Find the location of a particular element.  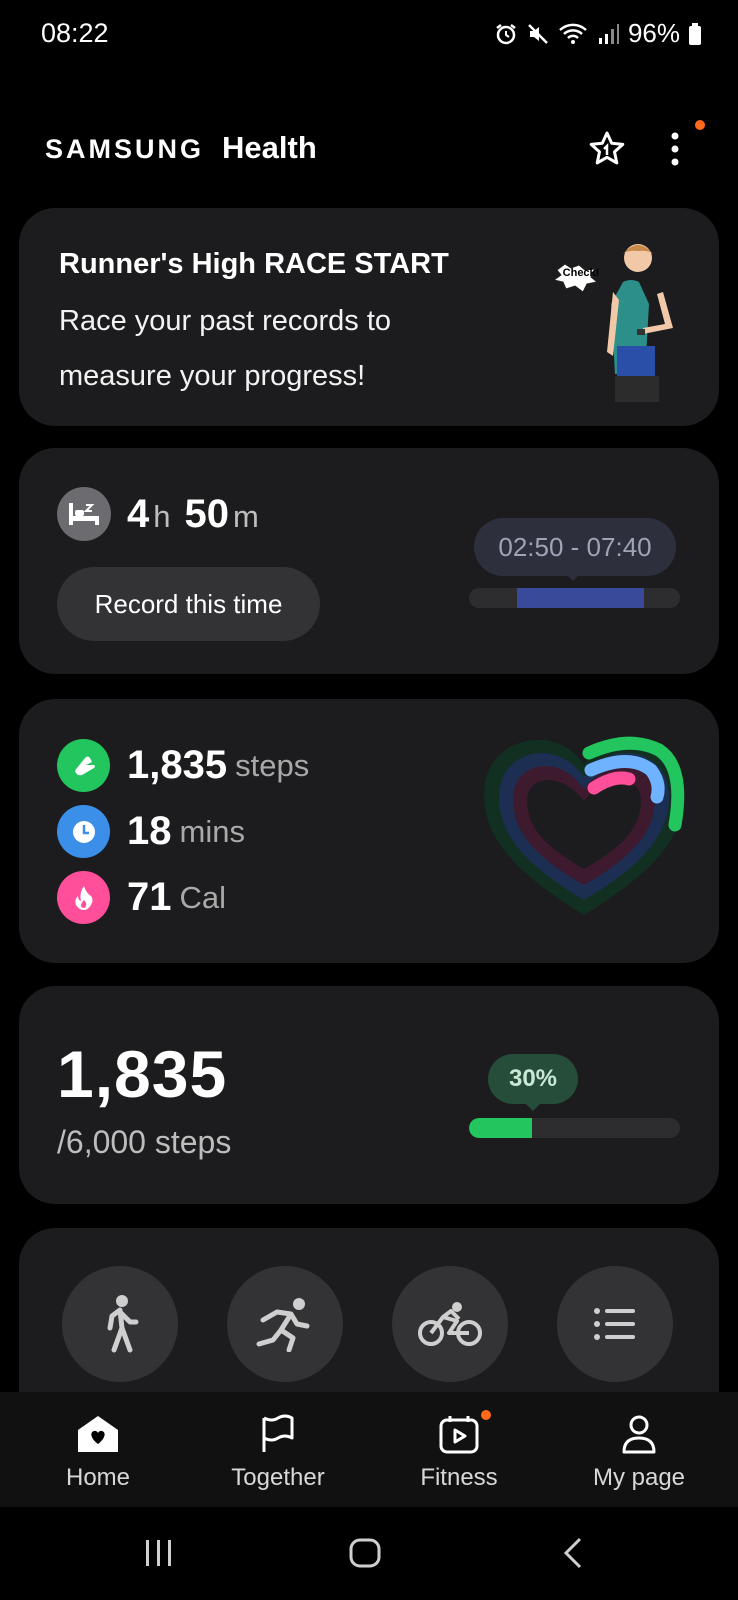

cal-unit: Cal is located at coordinates (203, 897).